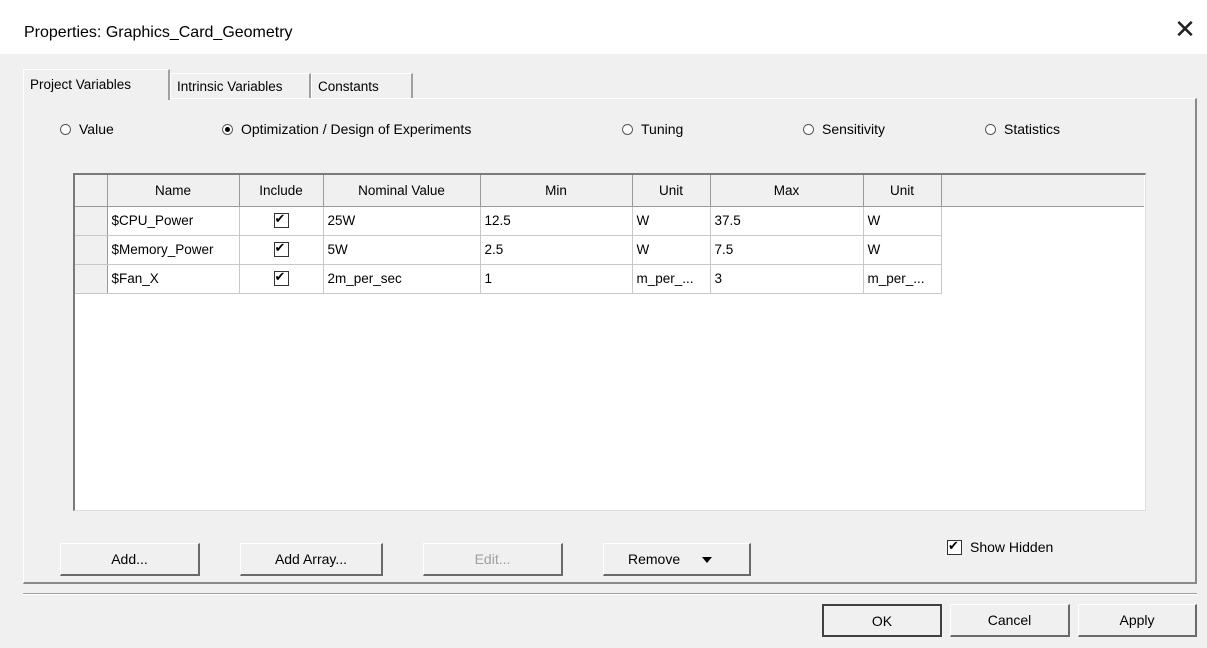  Describe the element at coordinates (1010, 620) in the screenshot. I see `cancel-button: Cancel` at that location.